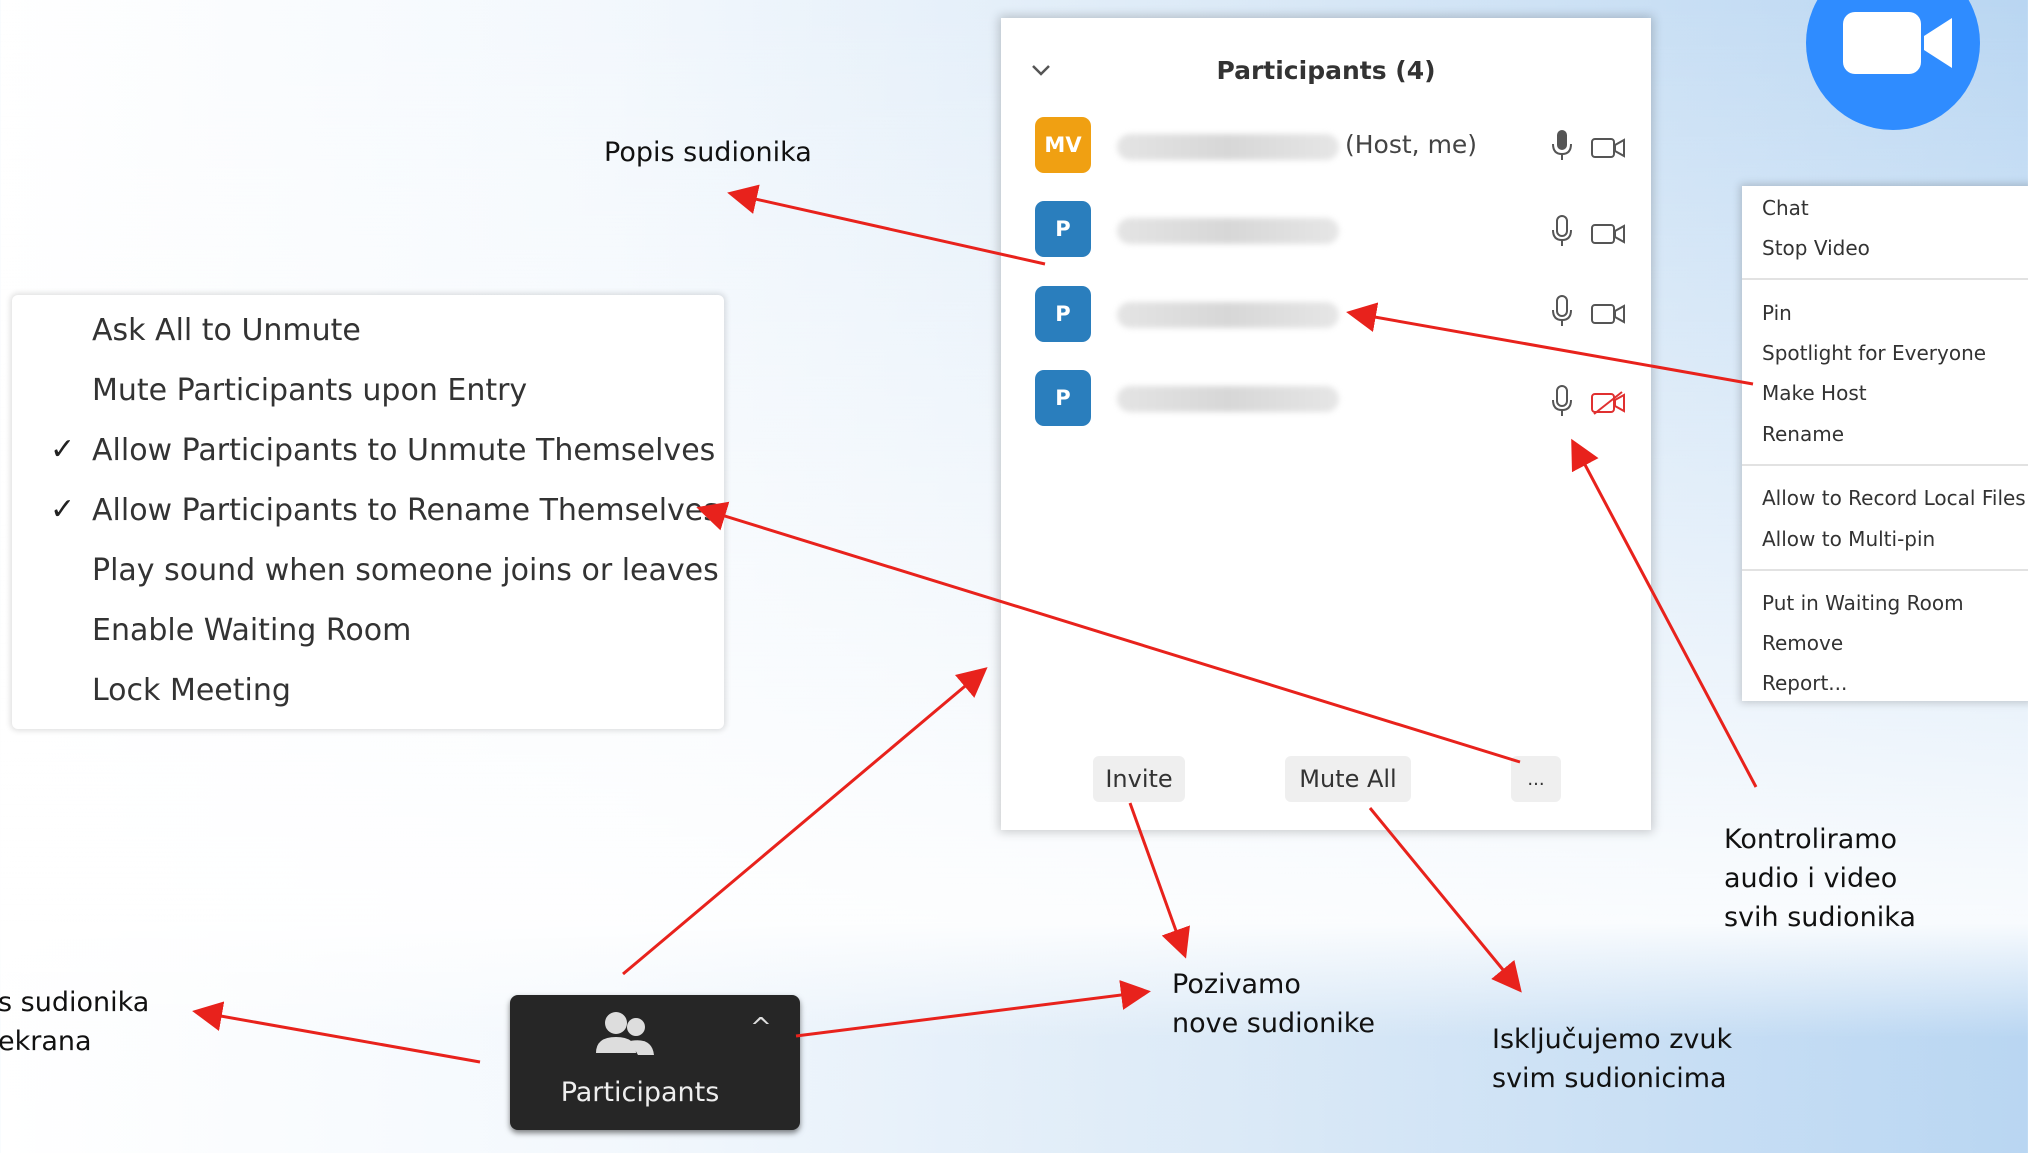 Image resolution: width=2028 pixels, height=1153 pixels. What do you see at coordinates (1550, 344) in the screenshot?
I see `arrow-make-host` at bounding box center [1550, 344].